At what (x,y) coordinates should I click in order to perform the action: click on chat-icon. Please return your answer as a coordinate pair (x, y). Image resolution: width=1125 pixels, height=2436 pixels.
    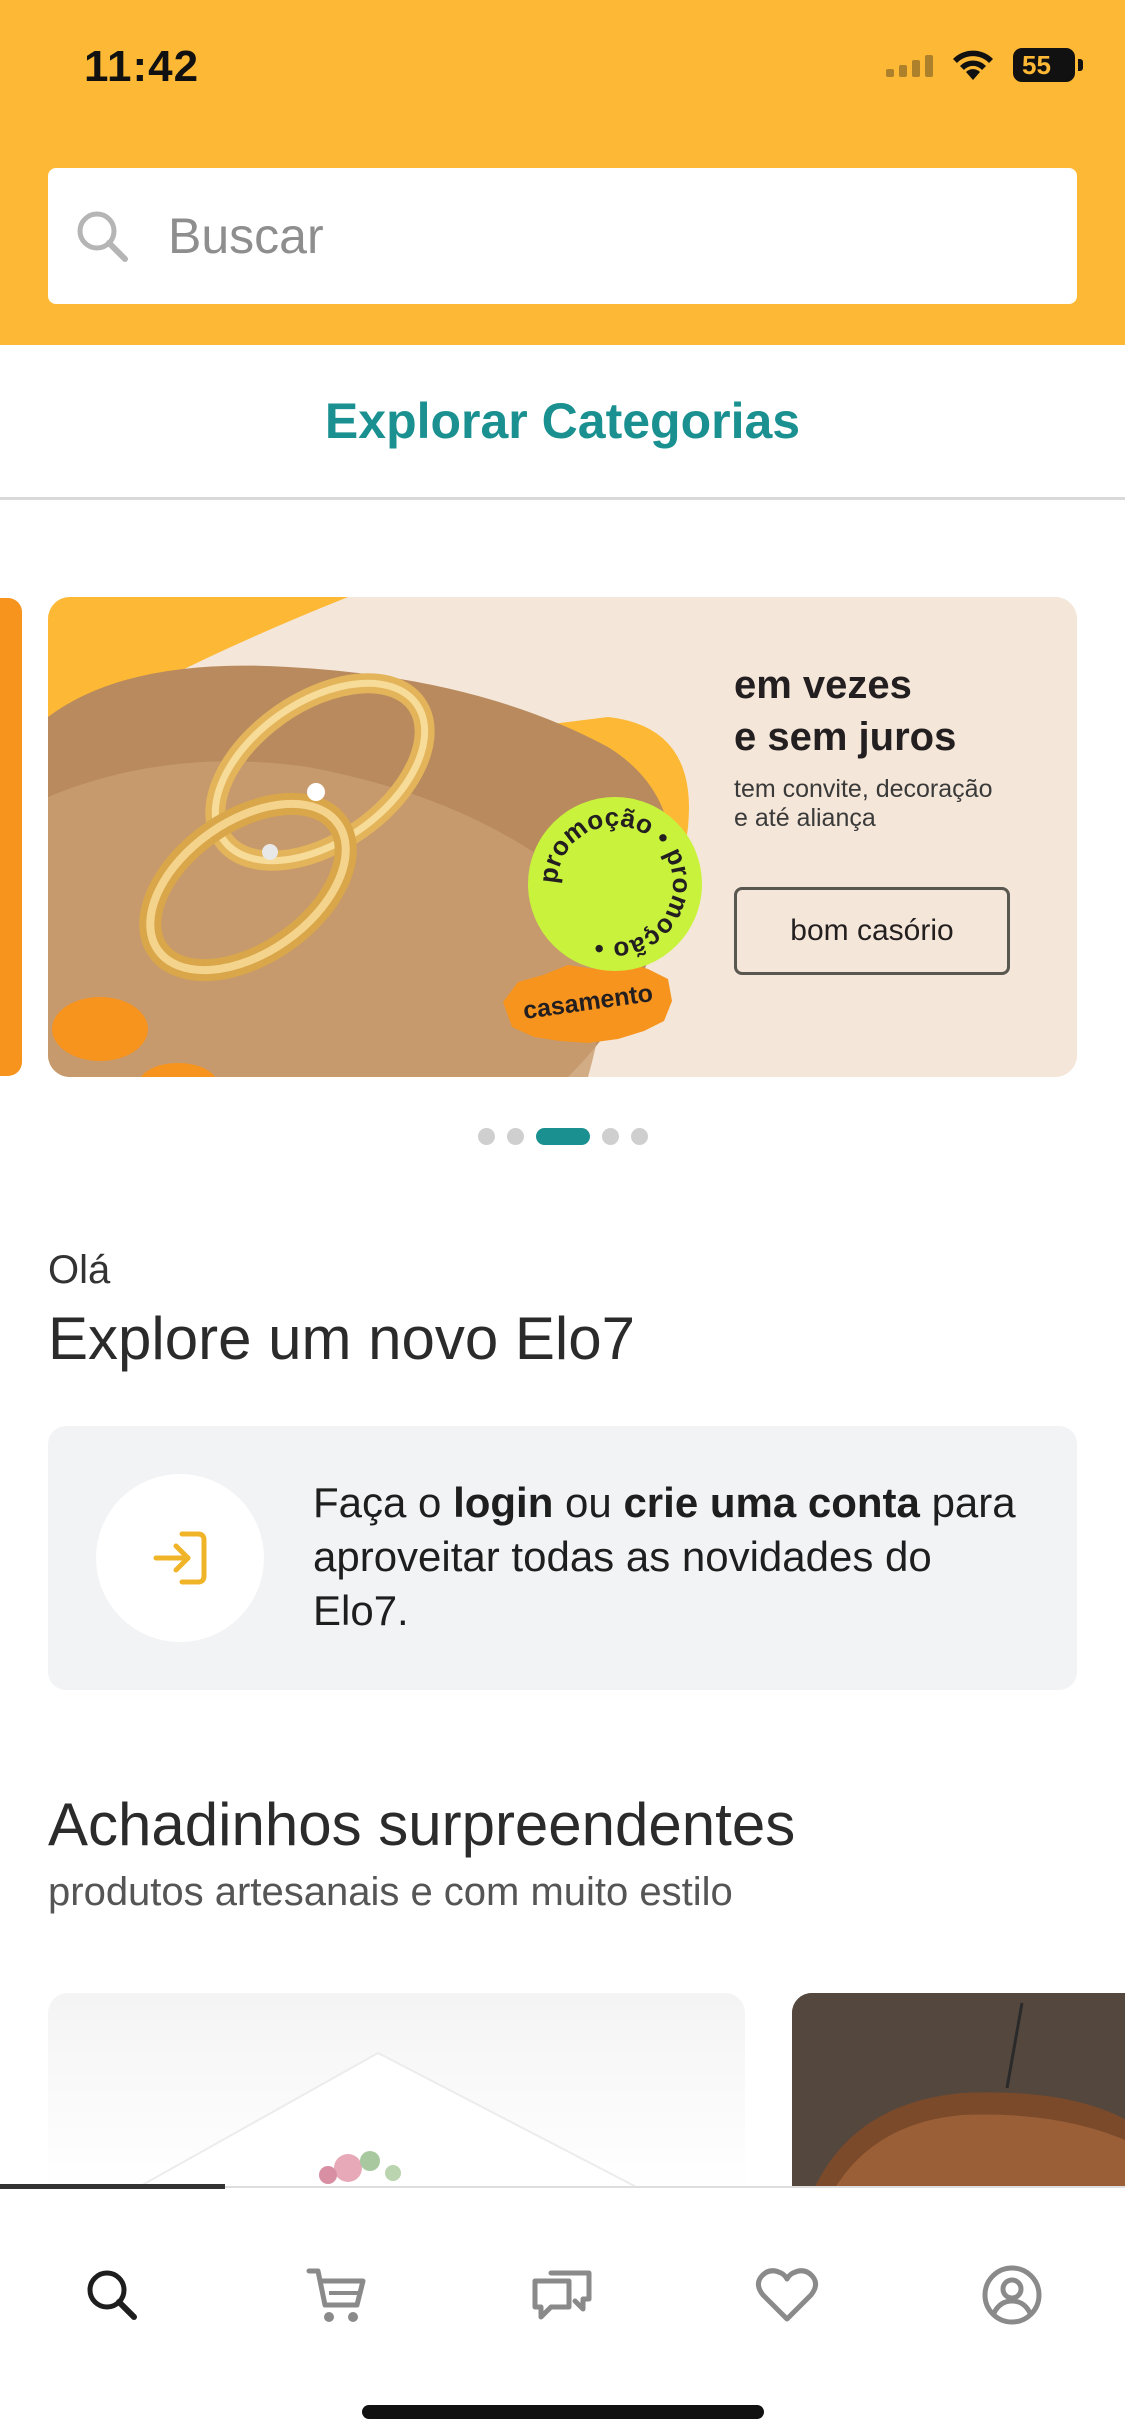
    Looking at the image, I should click on (562, 2295).